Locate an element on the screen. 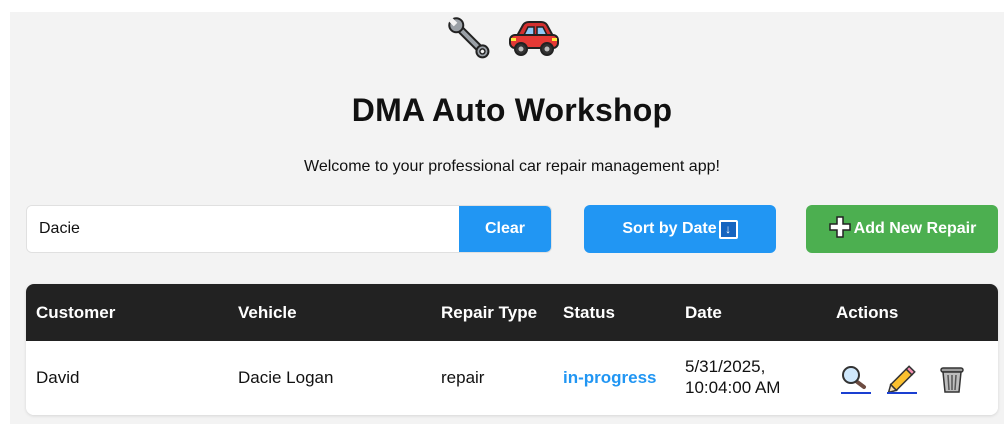 This screenshot has width=1004, height=436. car-icon is located at coordinates (534, 38).